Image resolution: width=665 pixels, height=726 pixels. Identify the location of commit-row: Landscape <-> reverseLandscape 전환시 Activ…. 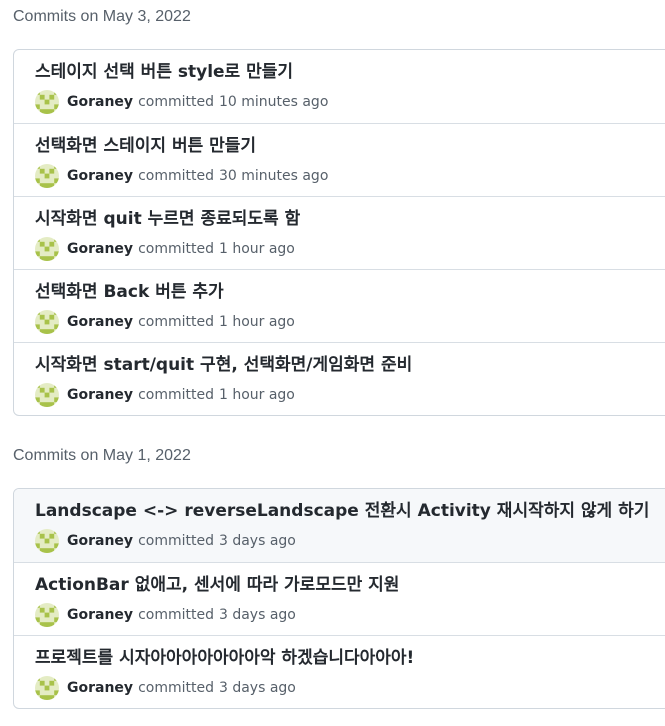
(339, 525).